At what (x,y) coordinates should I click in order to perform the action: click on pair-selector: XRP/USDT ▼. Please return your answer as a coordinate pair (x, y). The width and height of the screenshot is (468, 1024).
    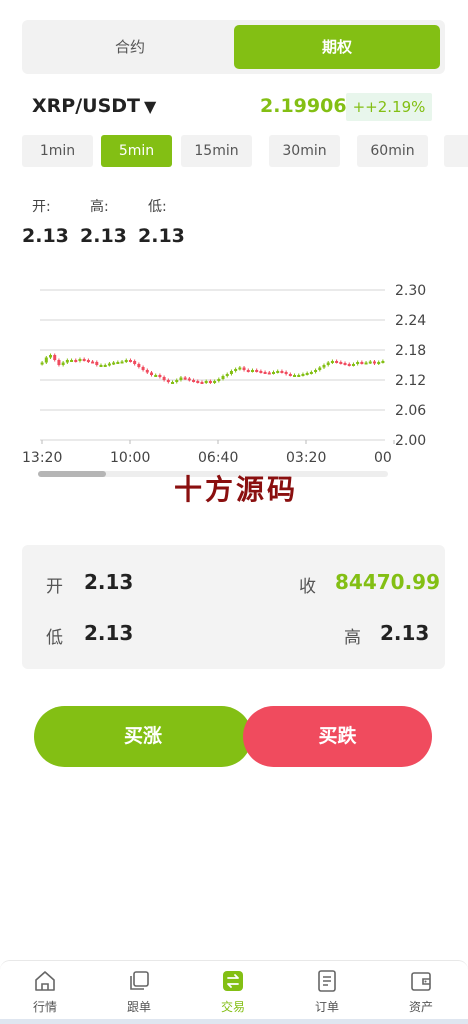
    Looking at the image, I should click on (94, 106).